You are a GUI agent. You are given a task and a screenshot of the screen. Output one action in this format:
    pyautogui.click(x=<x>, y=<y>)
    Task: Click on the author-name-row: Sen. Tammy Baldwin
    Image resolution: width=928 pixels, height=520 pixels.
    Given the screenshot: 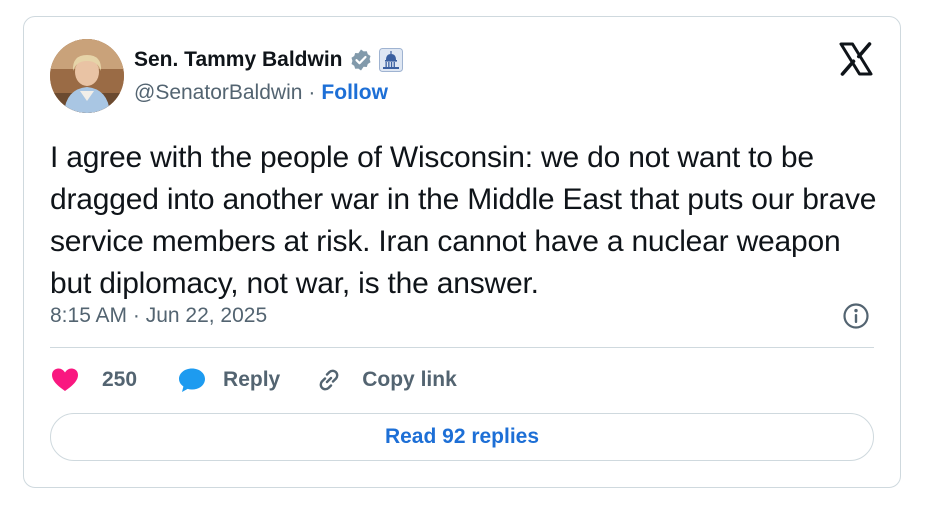 What is the action you would take?
    pyautogui.click(x=268, y=60)
    